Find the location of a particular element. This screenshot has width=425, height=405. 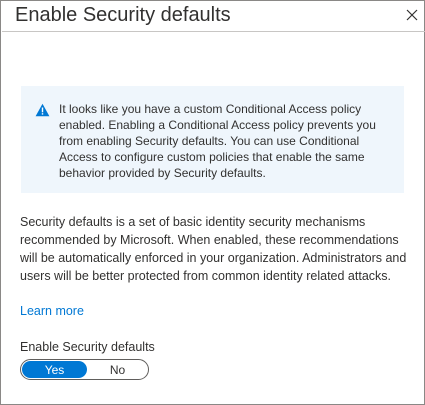

enable-security-defaults-toggle: Yes No is located at coordinates (84, 369).